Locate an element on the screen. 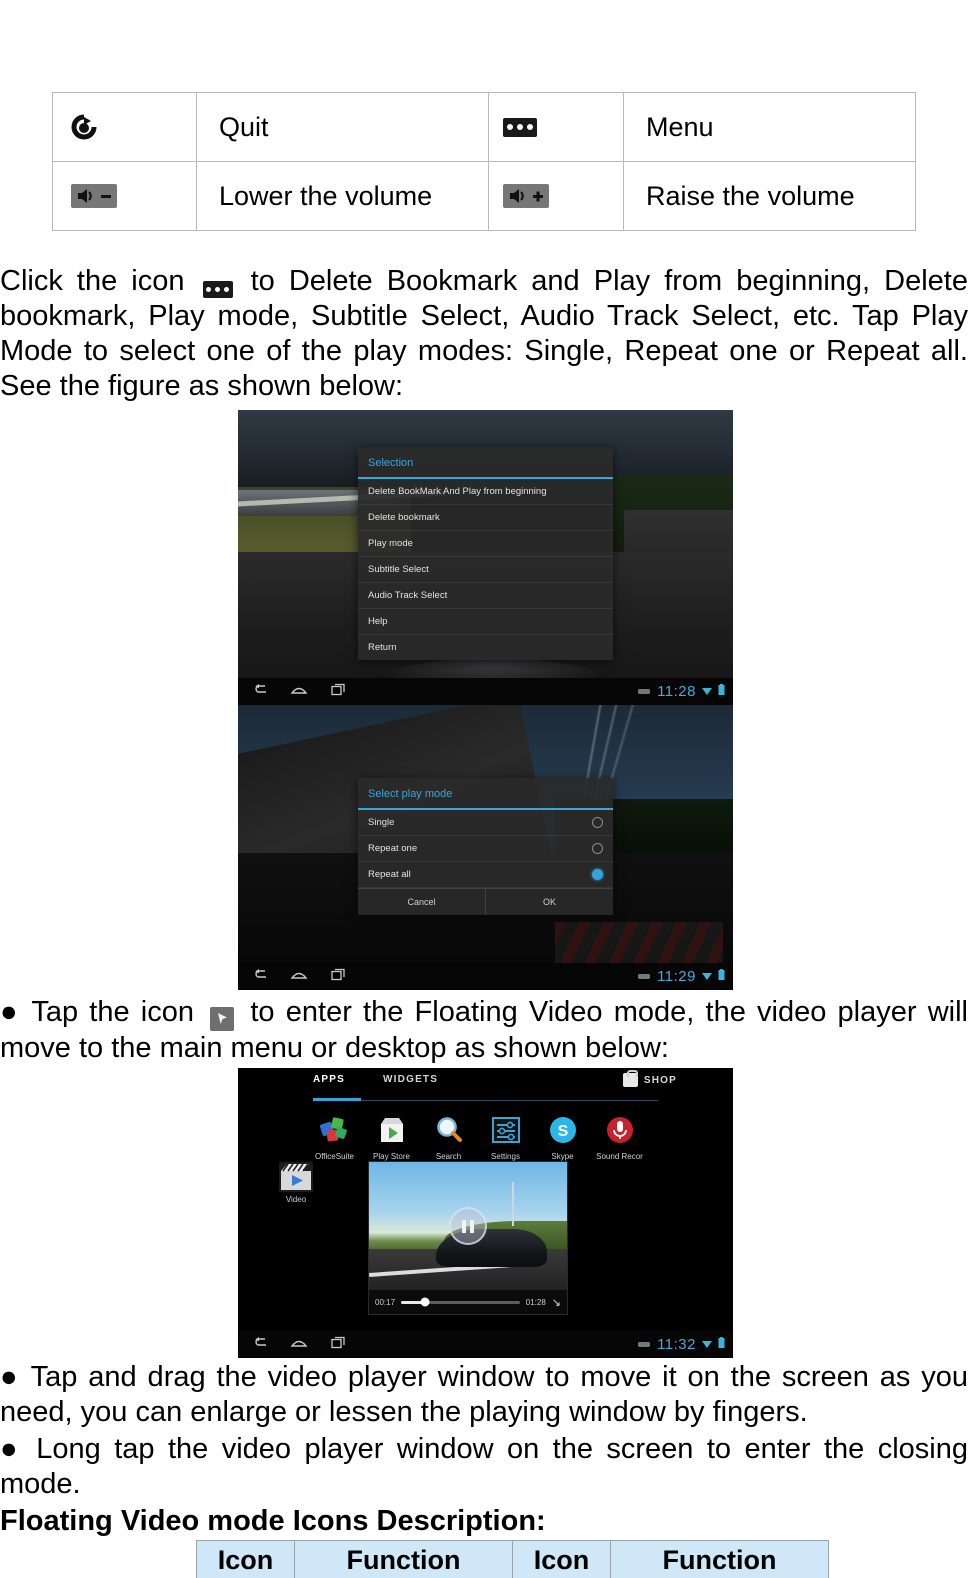 The width and height of the screenshot is (974, 1578). volume-down-icon-cell is located at coordinates (124, 196).